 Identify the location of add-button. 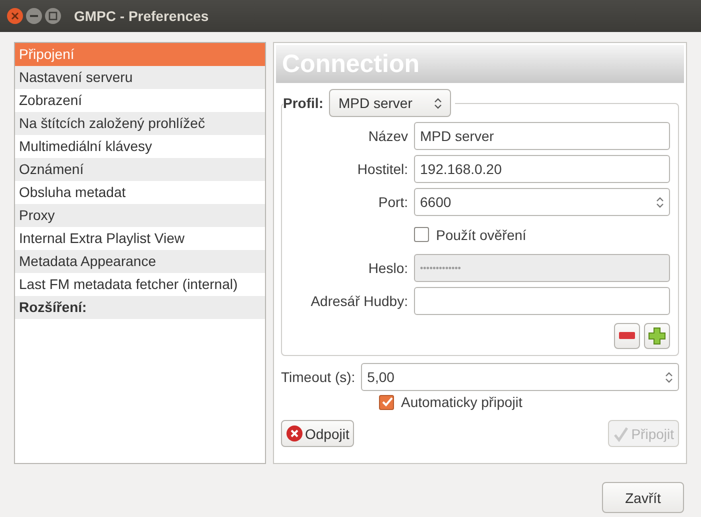
(657, 336).